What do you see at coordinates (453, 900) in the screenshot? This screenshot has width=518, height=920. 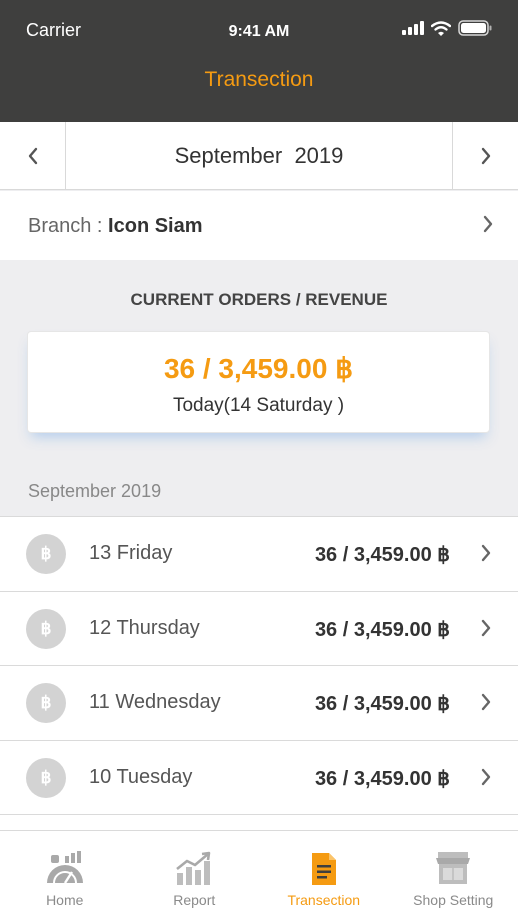 I see `tab-shop-setting-label: Shop Setting` at bounding box center [453, 900].